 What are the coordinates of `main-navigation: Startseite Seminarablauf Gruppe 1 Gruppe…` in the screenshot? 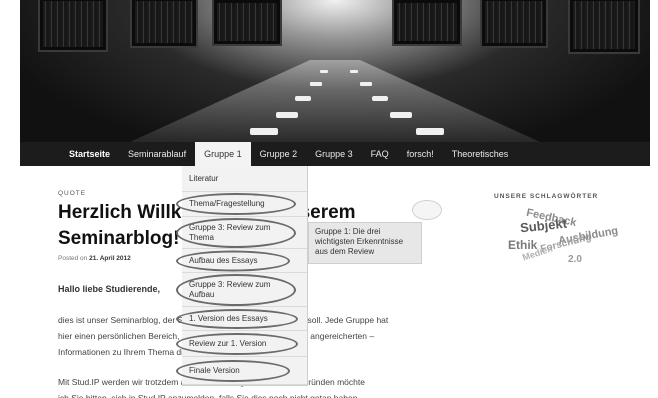 It's located at (335, 154).